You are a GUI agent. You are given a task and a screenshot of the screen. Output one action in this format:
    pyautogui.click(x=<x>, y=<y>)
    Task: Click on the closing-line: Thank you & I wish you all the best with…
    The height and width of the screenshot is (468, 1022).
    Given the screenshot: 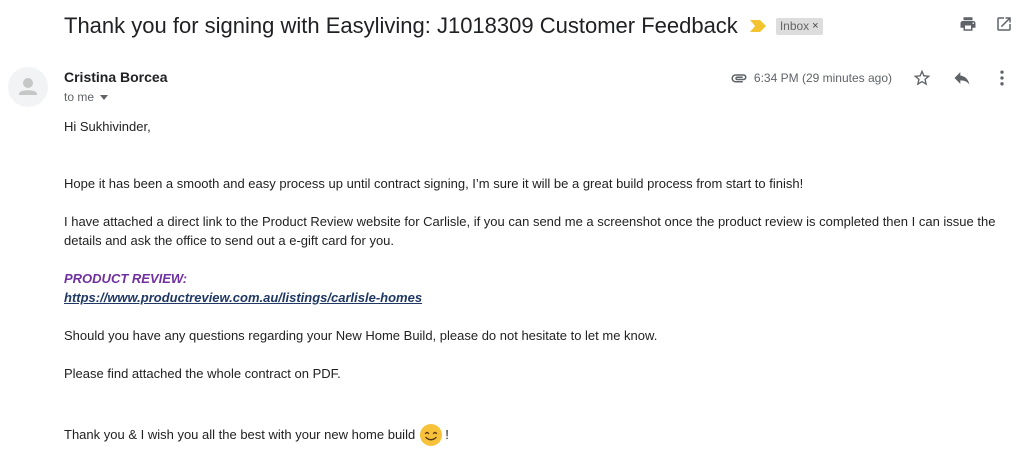 What is the action you would take?
    pyautogui.click(x=256, y=434)
    